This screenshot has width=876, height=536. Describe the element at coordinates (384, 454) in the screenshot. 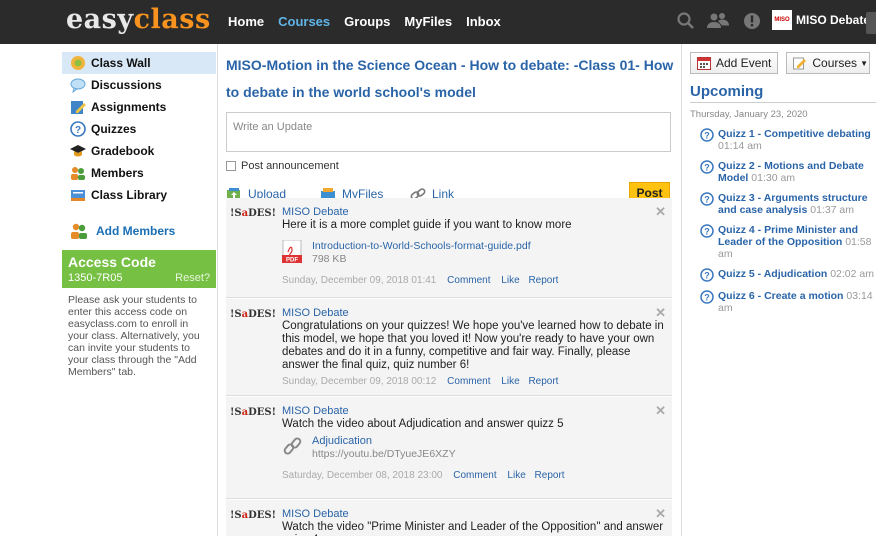

I see `attachment-url: https://youtu.be/DTyueJE6XZY` at that location.